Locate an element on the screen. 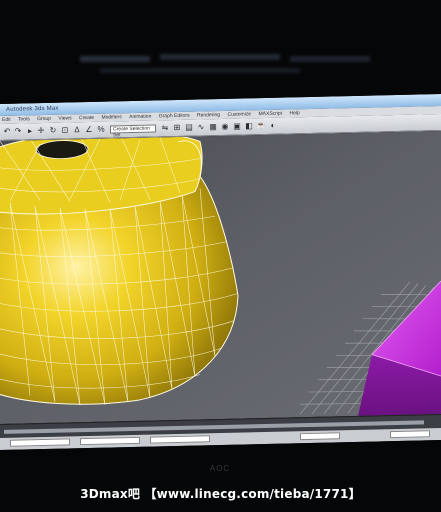 The image size is (441, 512). window-title: Autodesk 3ds Max is located at coordinates (32, 109).